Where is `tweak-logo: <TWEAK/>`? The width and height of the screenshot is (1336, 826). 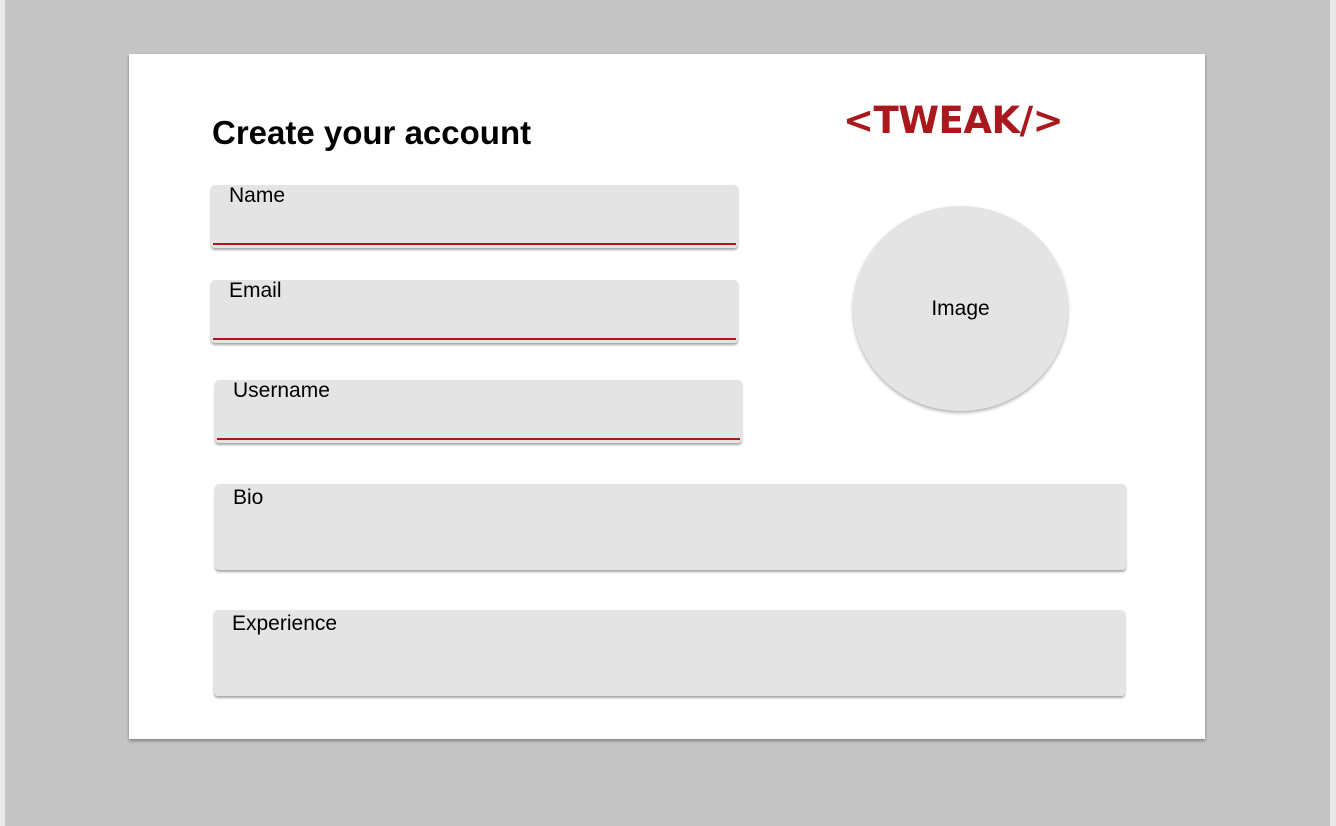
tweak-logo: <TWEAK/> is located at coordinates (953, 120).